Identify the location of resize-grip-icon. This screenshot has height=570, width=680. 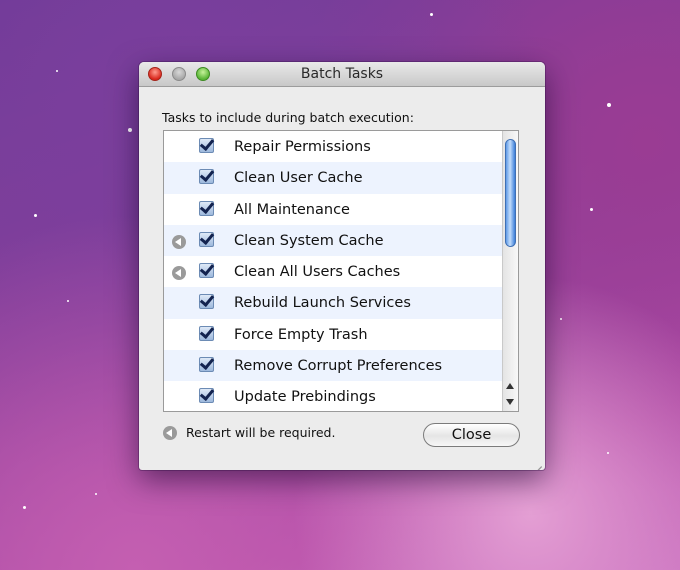
(536, 463).